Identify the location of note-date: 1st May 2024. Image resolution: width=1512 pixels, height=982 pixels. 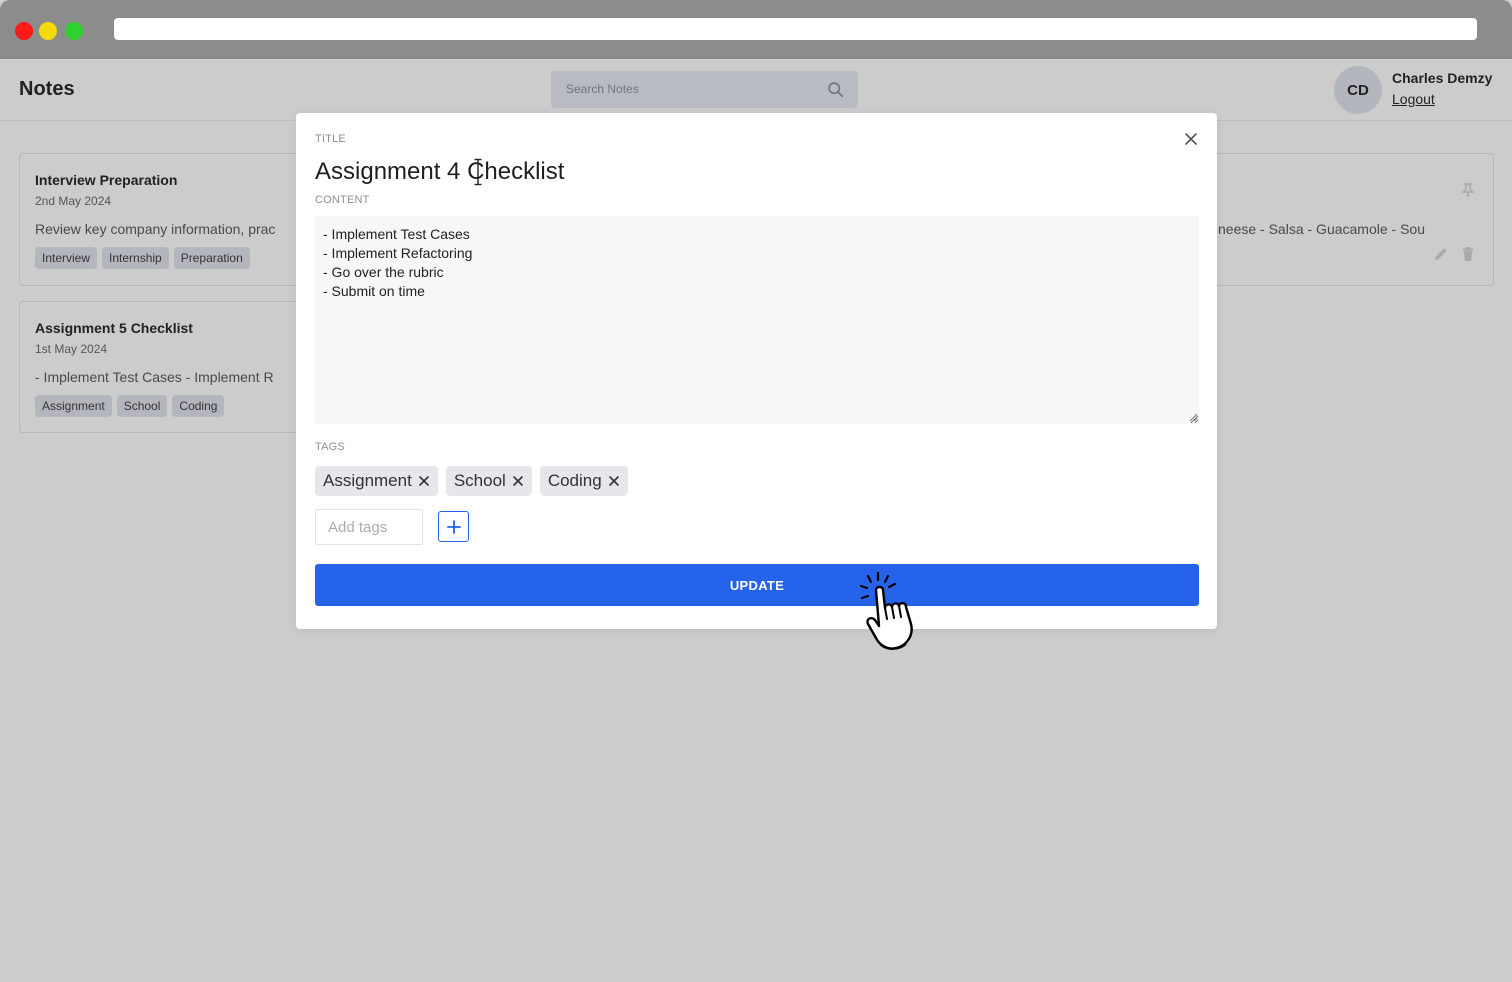
(71, 349).